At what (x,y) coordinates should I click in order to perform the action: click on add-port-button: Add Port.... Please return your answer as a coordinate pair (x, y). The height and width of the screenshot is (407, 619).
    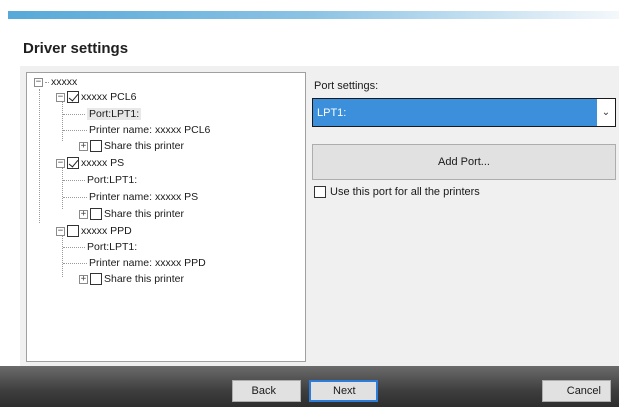
    Looking at the image, I should click on (464, 162).